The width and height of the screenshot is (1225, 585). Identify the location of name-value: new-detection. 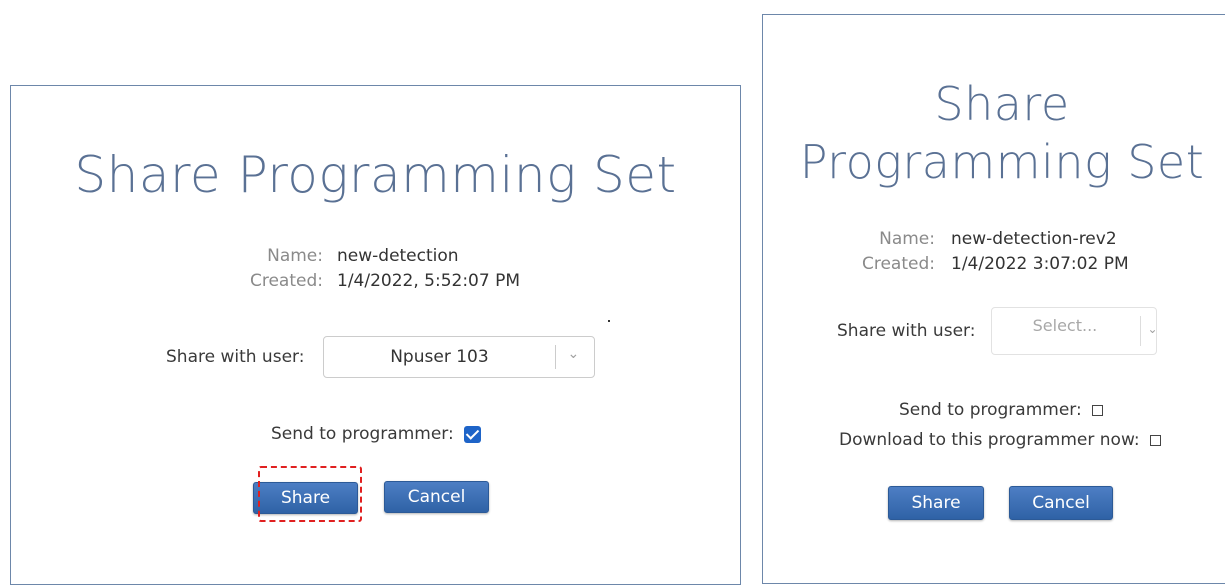
(398, 256).